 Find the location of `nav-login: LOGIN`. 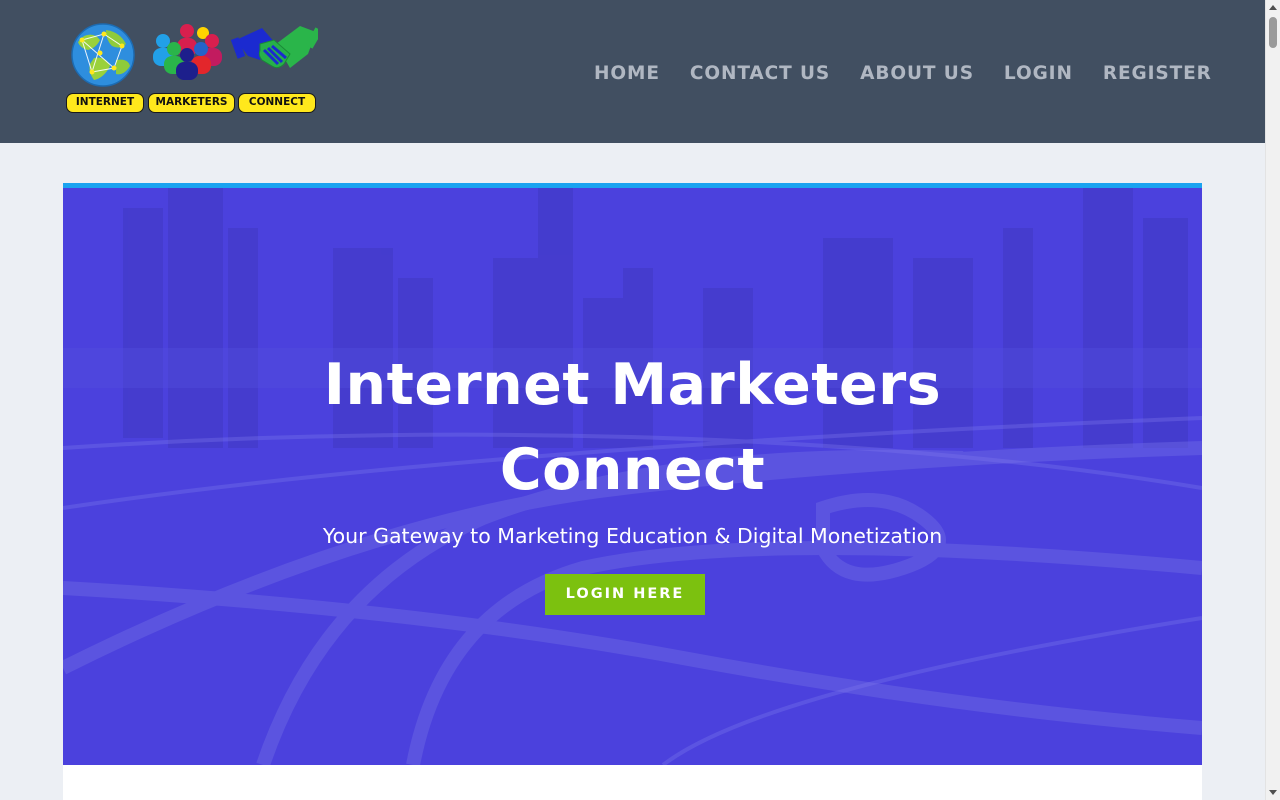

nav-login: LOGIN is located at coordinates (1038, 73).